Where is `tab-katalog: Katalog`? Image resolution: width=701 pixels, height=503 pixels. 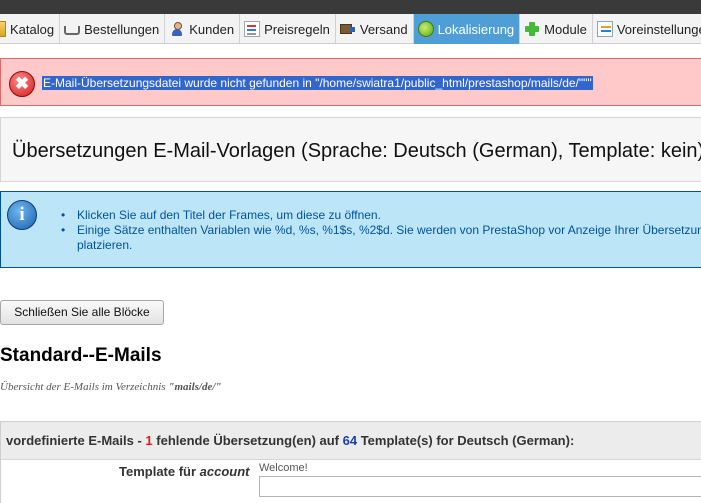 tab-katalog: Katalog is located at coordinates (30, 29).